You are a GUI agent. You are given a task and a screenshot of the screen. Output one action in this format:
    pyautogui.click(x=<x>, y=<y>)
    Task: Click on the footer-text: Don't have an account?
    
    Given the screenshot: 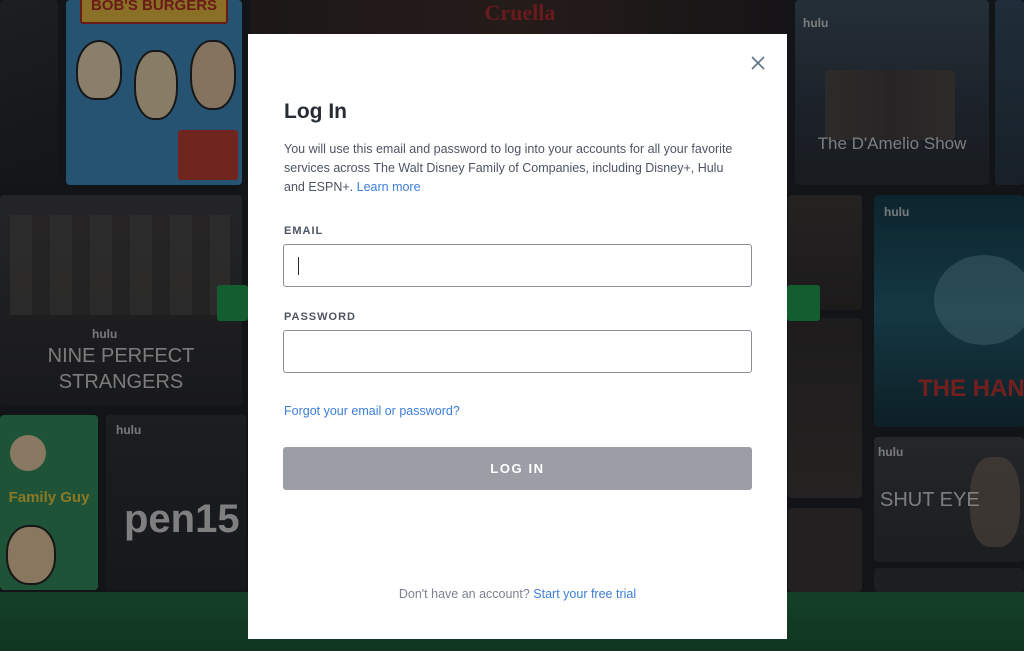 What is the action you would take?
    pyautogui.click(x=464, y=594)
    